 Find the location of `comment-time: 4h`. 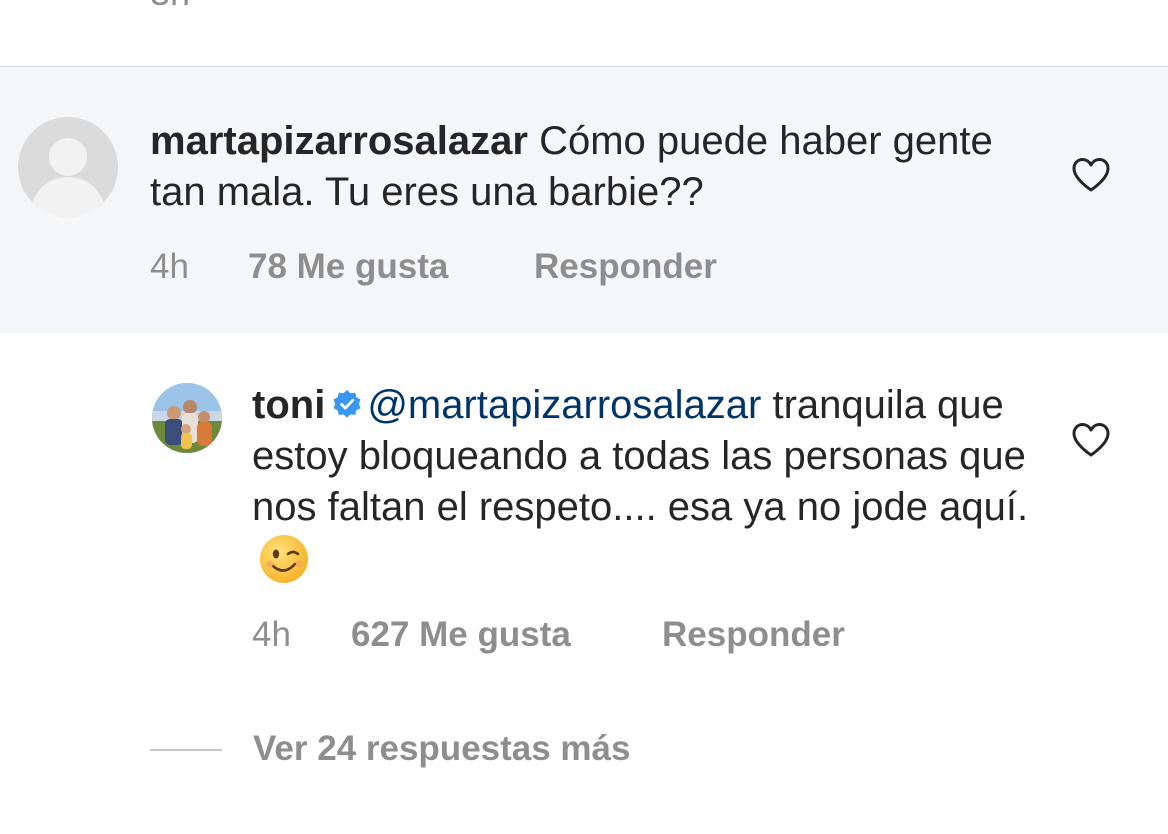

comment-time: 4h is located at coordinates (169, 266).